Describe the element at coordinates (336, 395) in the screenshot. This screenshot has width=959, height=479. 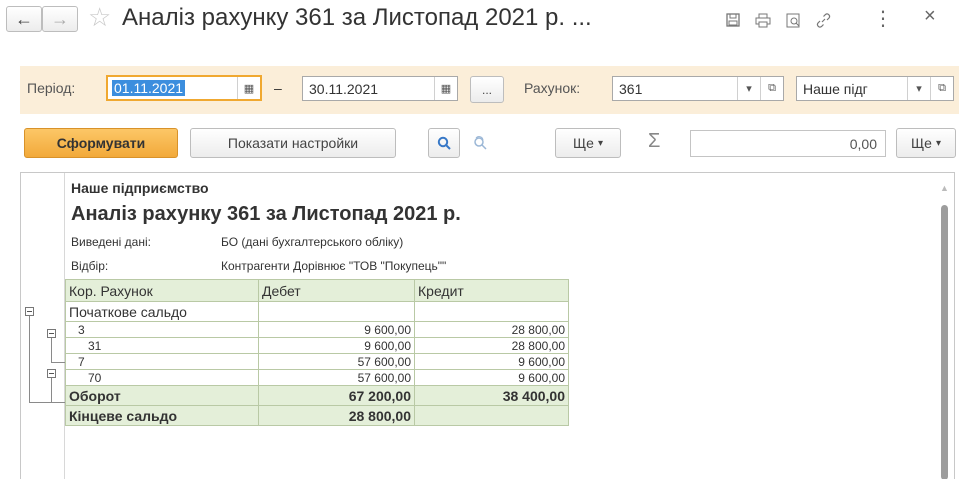
I see `turnover-debit: 67 200,00` at that location.